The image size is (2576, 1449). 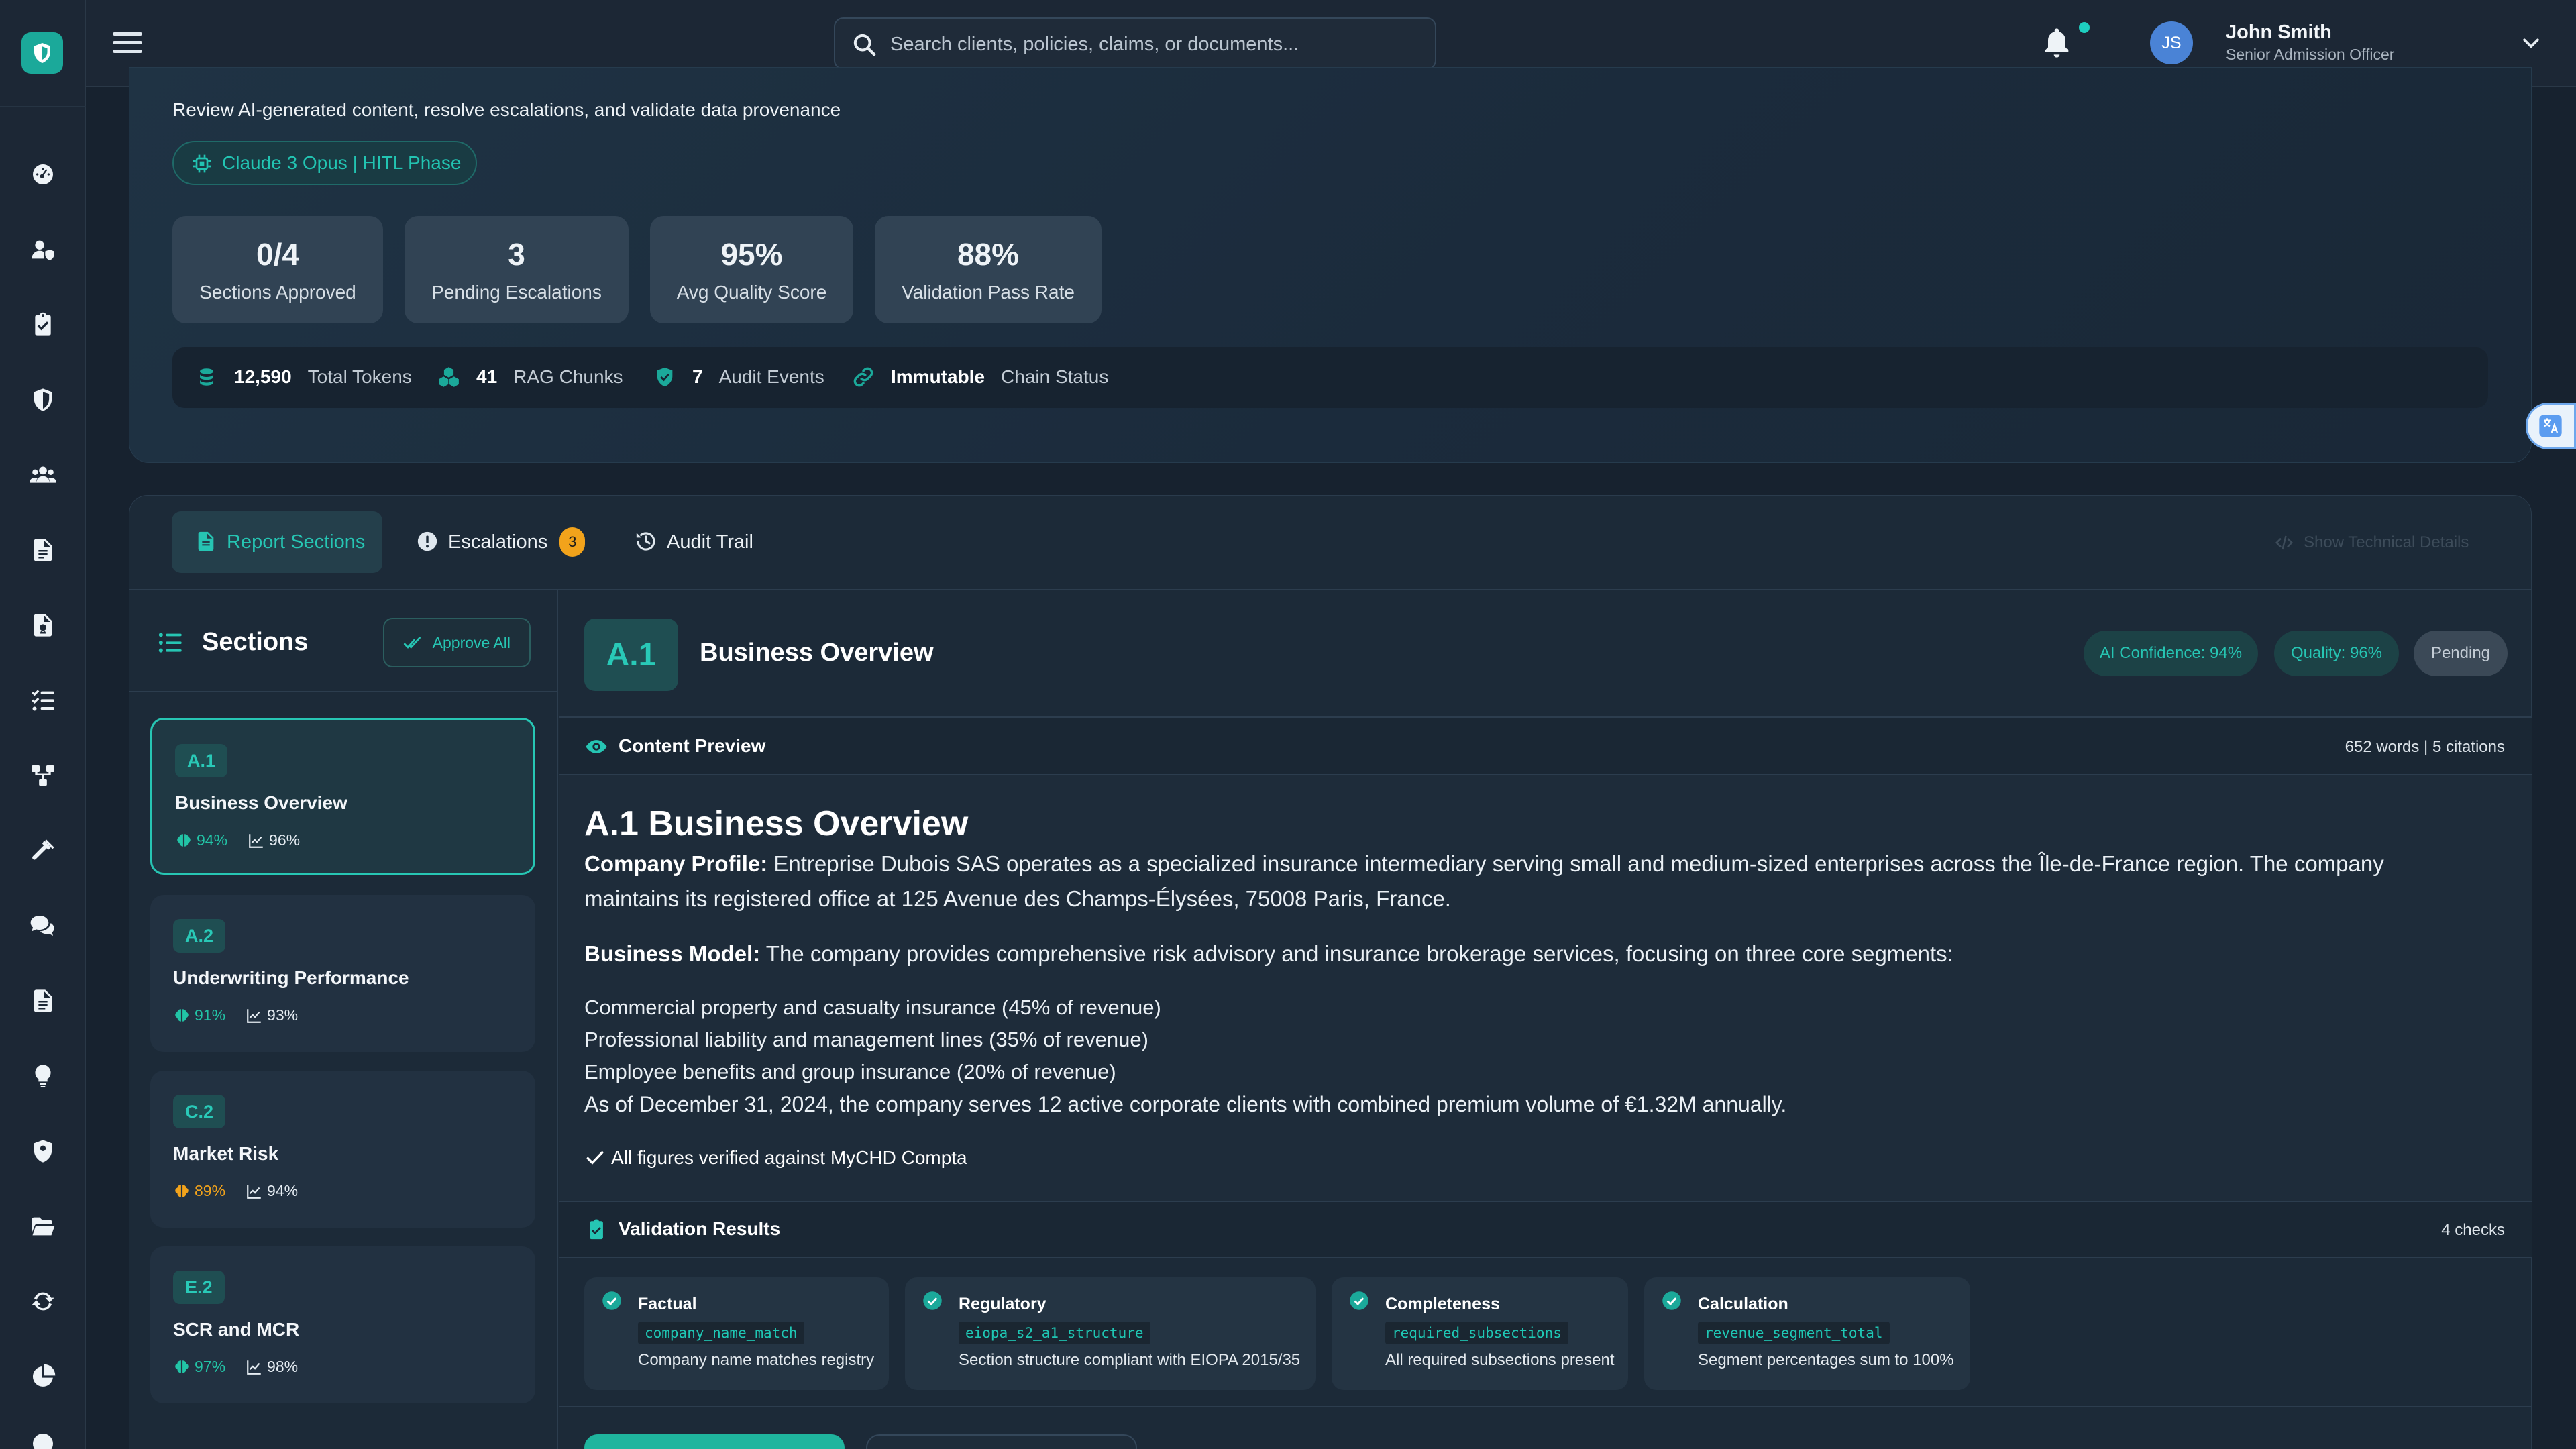 I want to click on more-nav-icon, so click(x=43, y=1438).